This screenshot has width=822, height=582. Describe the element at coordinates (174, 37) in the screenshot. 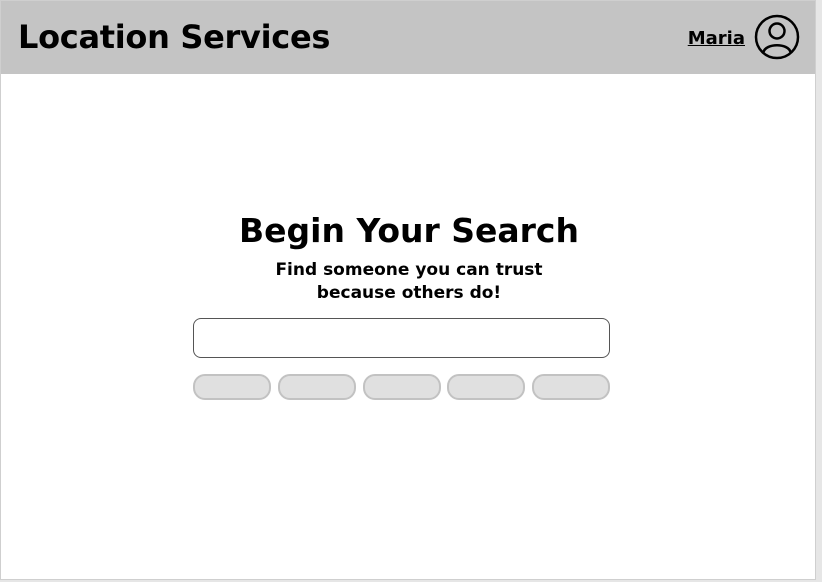

I see `app-title: Location Services` at that location.